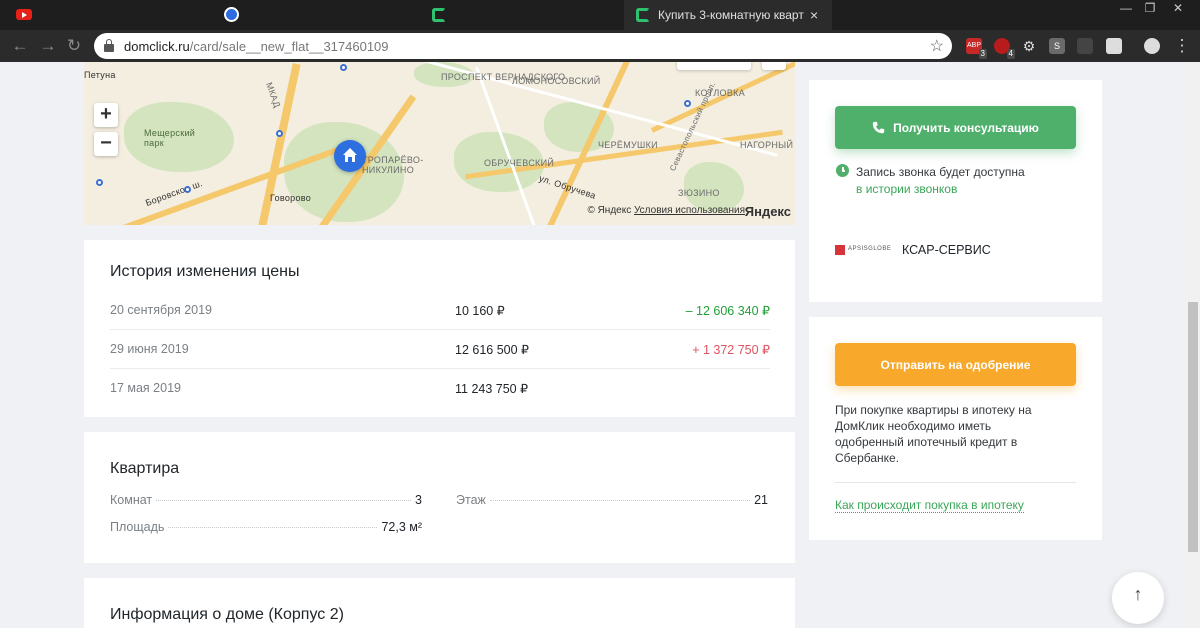 This screenshot has width=1200, height=628. Describe the element at coordinates (401, 527) in the screenshot. I see `spec-value: 72,3 м²` at that location.